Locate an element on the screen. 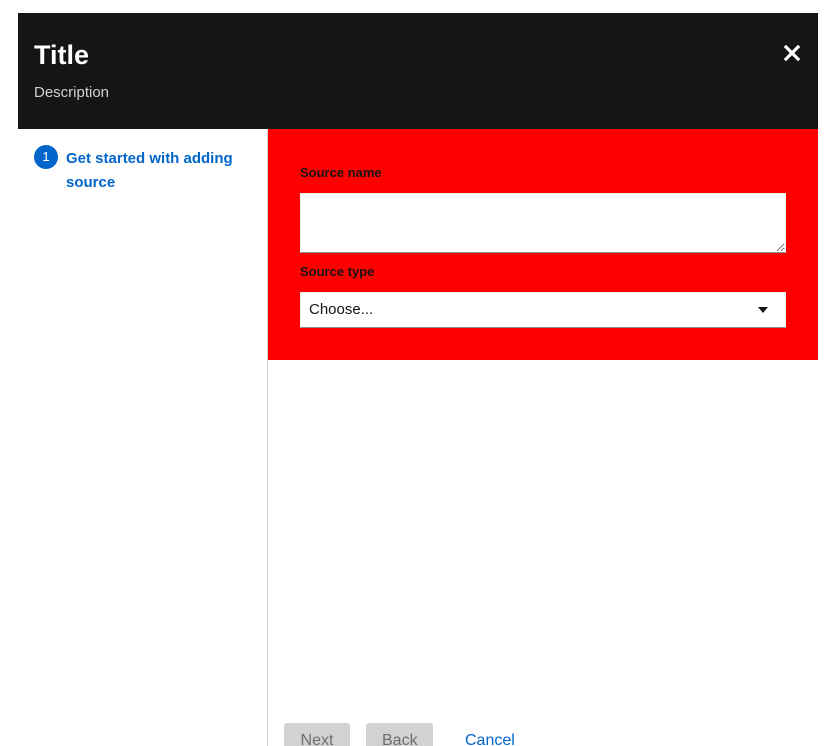  step-number: 1 is located at coordinates (46, 157).